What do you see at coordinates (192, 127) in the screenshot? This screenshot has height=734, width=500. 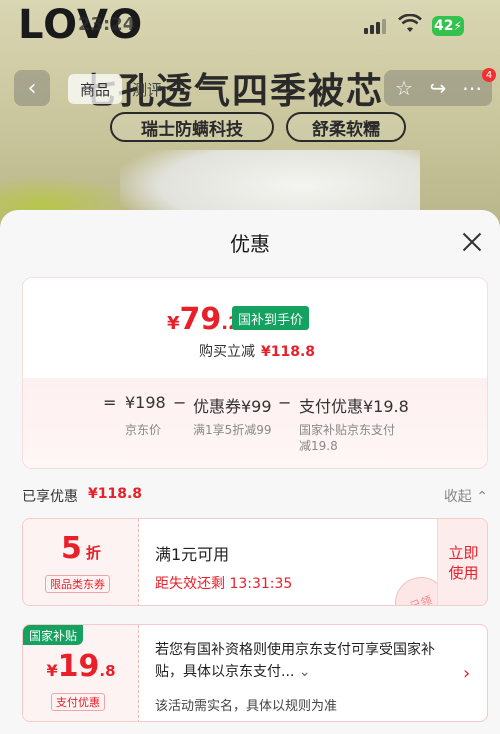 I see `feature-pill-antimite: 瑞士防螨科技` at bounding box center [192, 127].